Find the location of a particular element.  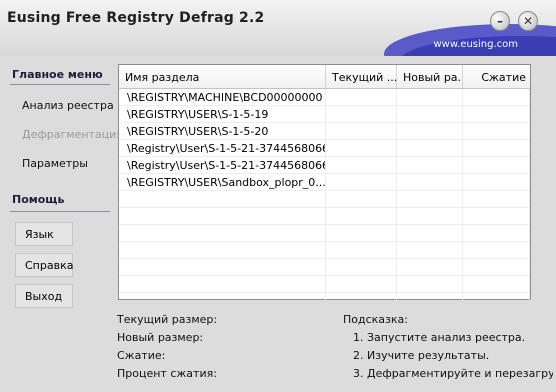

exit-button: Выход is located at coordinates (44, 296).